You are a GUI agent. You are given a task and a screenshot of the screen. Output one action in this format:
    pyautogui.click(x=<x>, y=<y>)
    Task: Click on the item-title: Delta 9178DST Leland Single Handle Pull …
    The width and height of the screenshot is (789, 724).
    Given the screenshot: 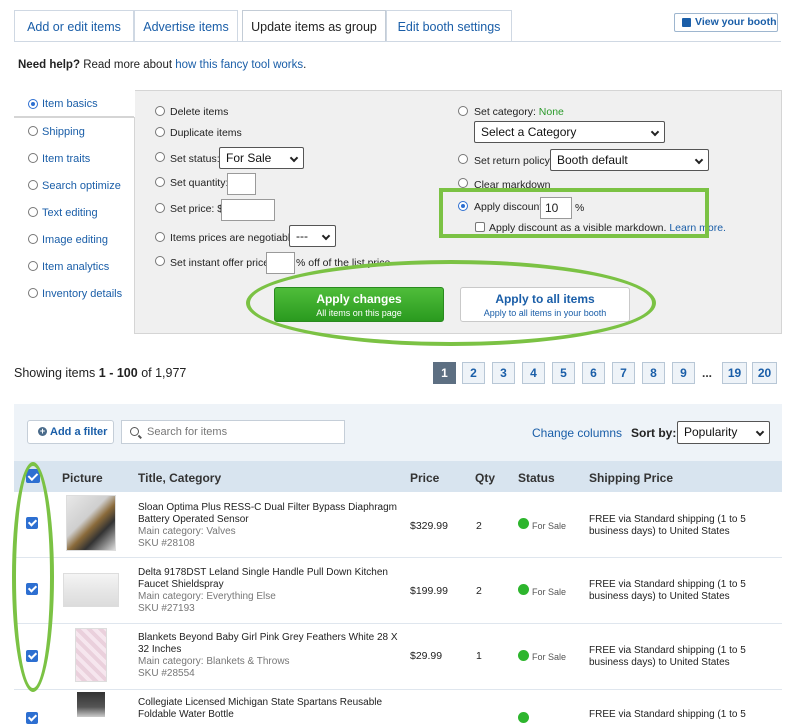 What is the action you would take?
    pyautogui.click(x=268, y=579)
    